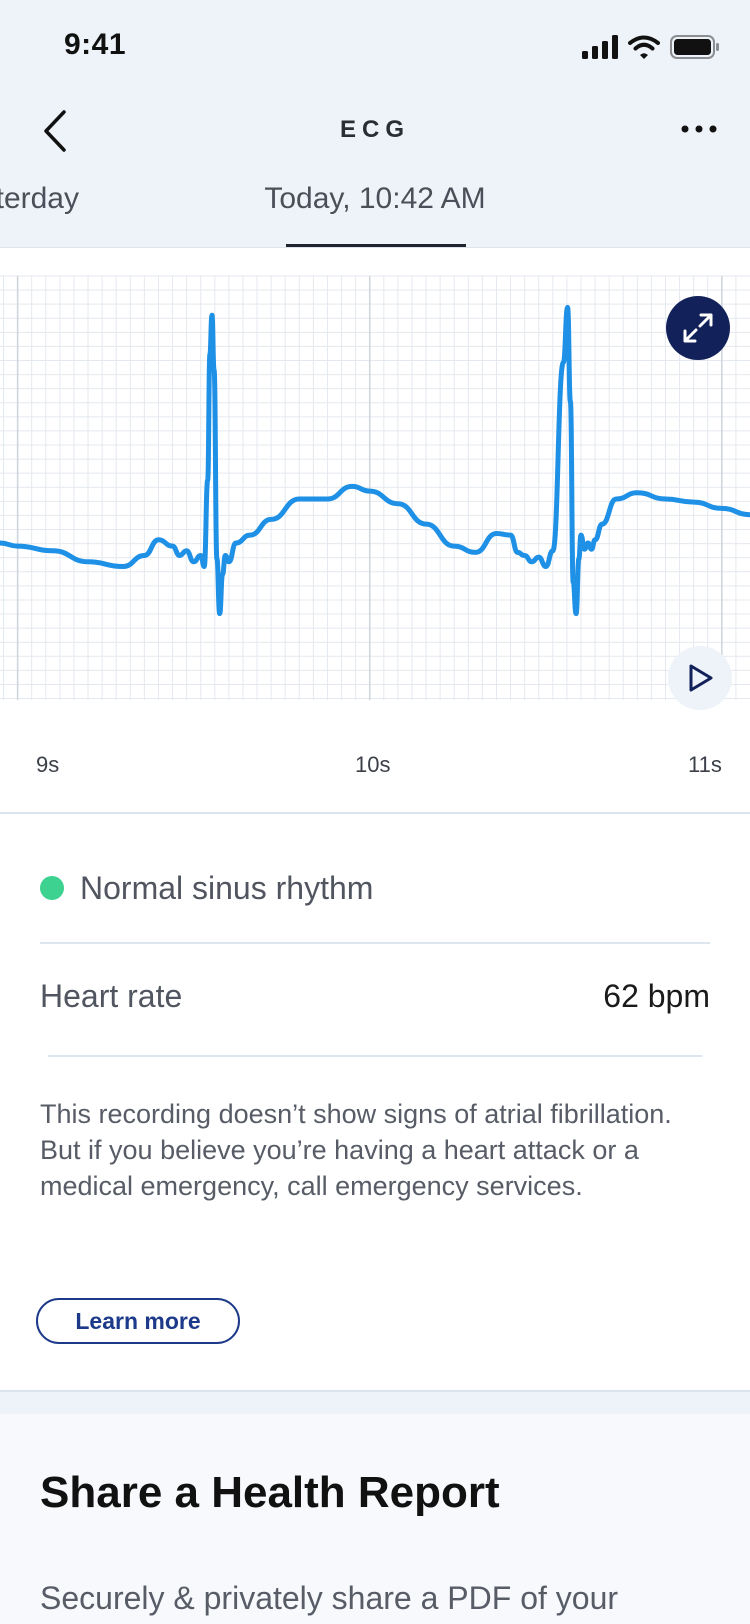 The height and width of the screenshot is (1624, 750). What do you see at coordinates (705, 764) in the screenshot?
I see `x-tick-label: 11s` at bounding box center [705, 764].